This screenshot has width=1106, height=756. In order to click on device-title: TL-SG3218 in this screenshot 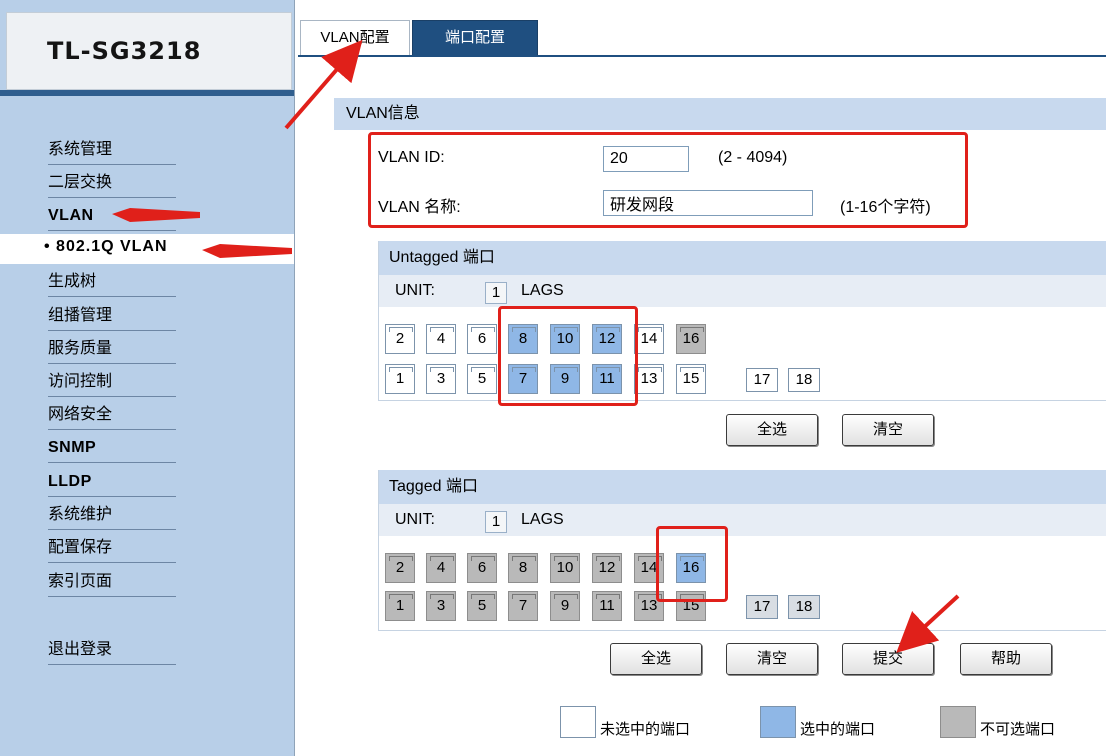, I will do `click(124, 51)`.